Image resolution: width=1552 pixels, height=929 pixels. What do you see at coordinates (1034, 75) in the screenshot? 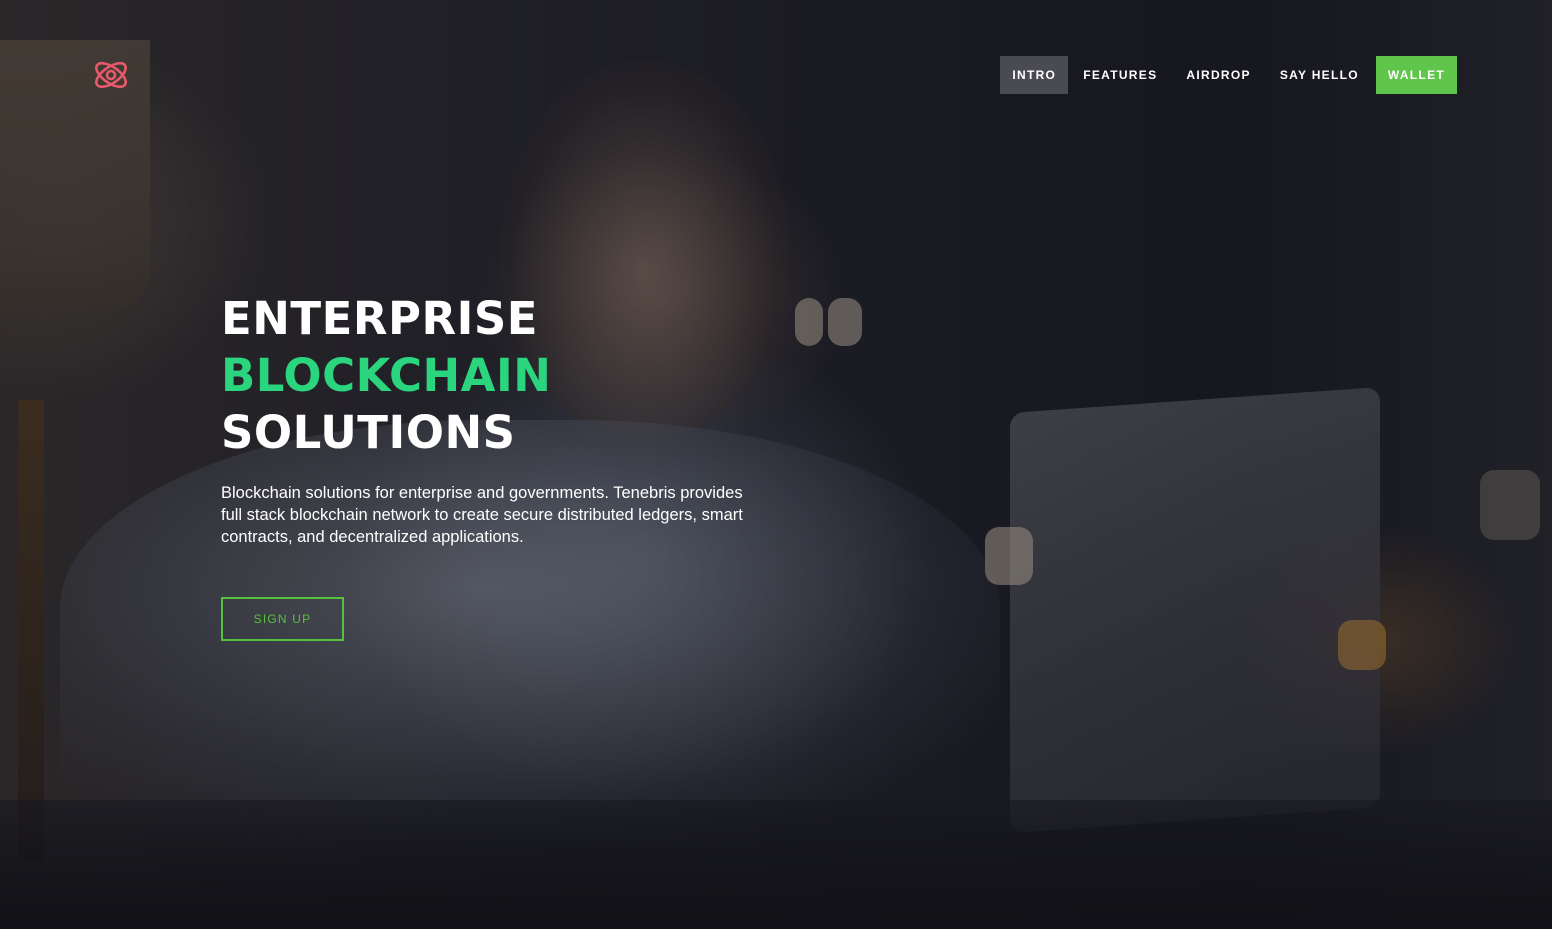
I see `nav-item-intro: INTRO` at bounding box center [1034, 75].